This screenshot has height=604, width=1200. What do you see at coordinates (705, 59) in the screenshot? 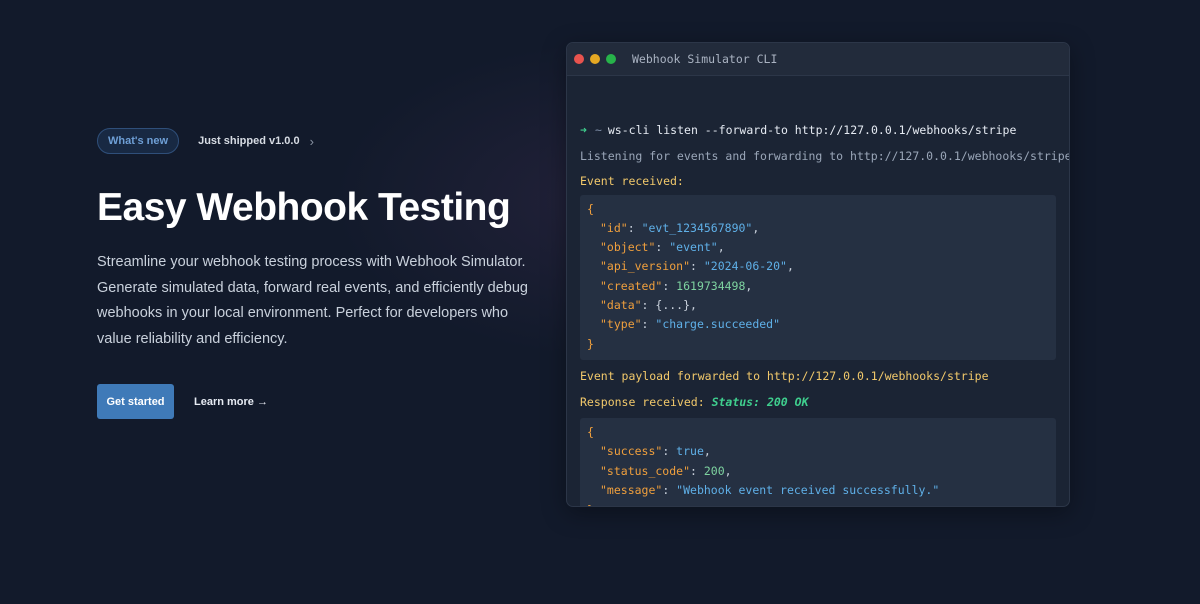
I see `terminal-title: Webhook Simulator CLI` at bounding box center [705, 59].